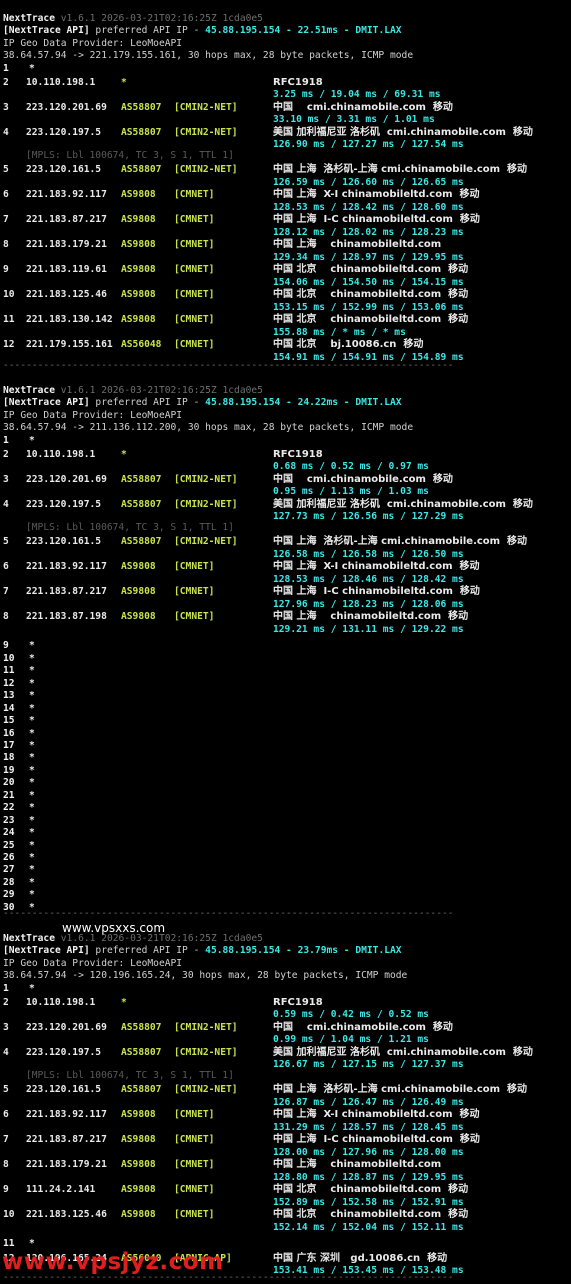  I want to click on hop-timeout: 22 *, so click(19, 808).